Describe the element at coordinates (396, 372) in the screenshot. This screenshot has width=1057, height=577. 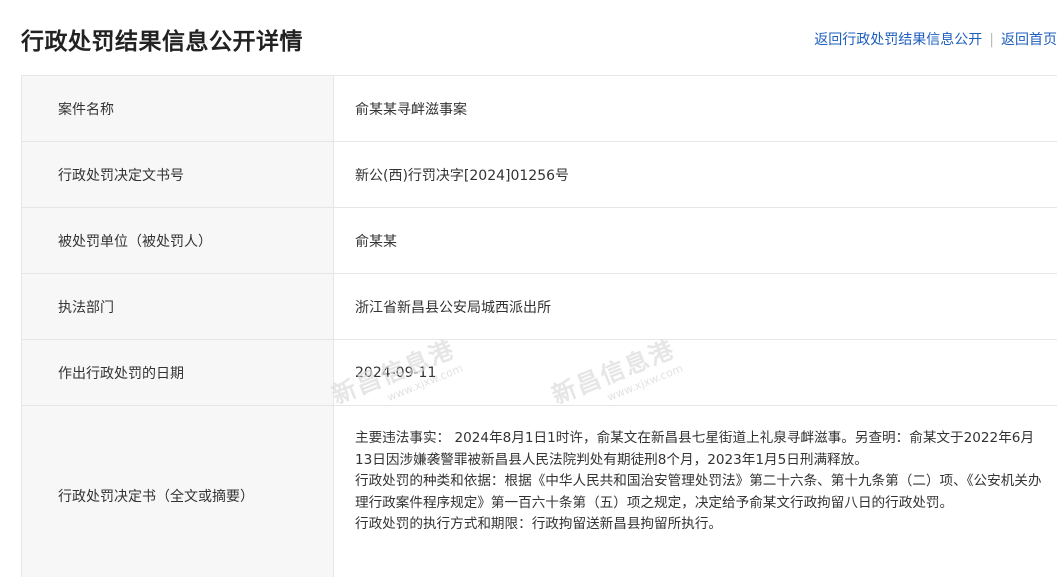
I see `decision-date-value: 2024-09-11` at that location.